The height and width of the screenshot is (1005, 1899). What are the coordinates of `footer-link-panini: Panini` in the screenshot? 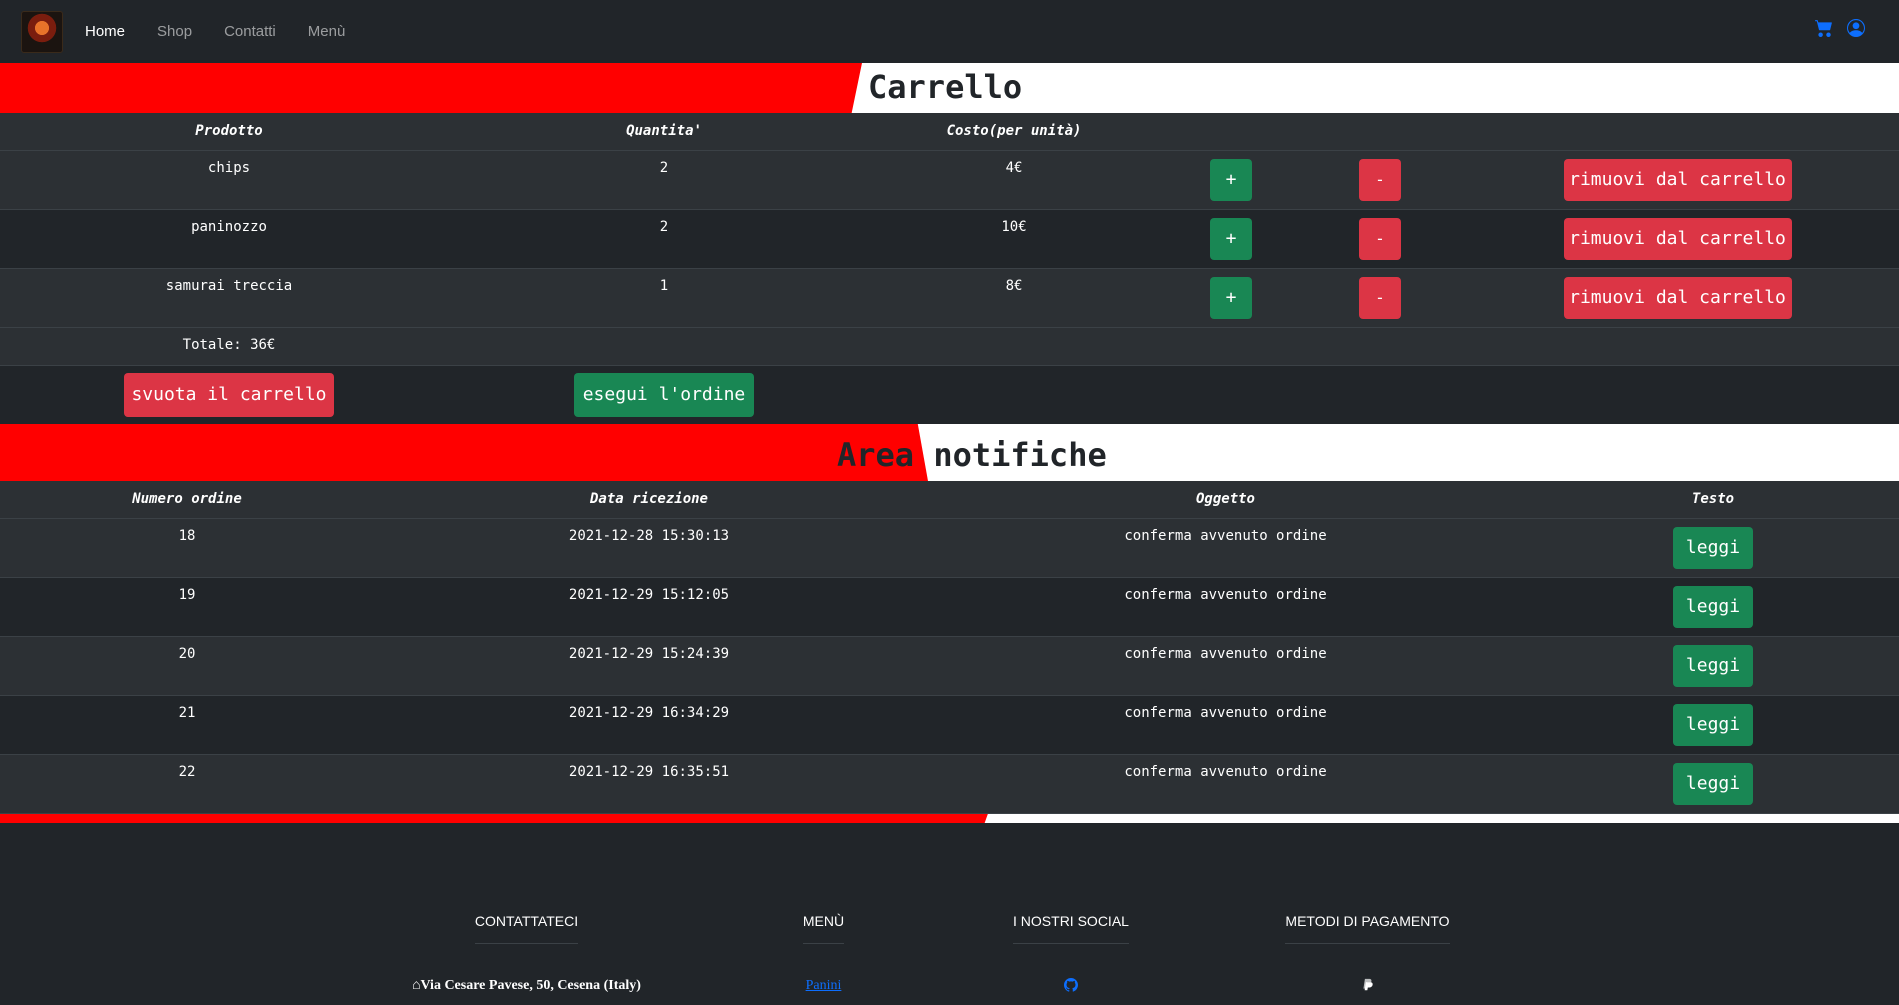 It's located at (823, 986).